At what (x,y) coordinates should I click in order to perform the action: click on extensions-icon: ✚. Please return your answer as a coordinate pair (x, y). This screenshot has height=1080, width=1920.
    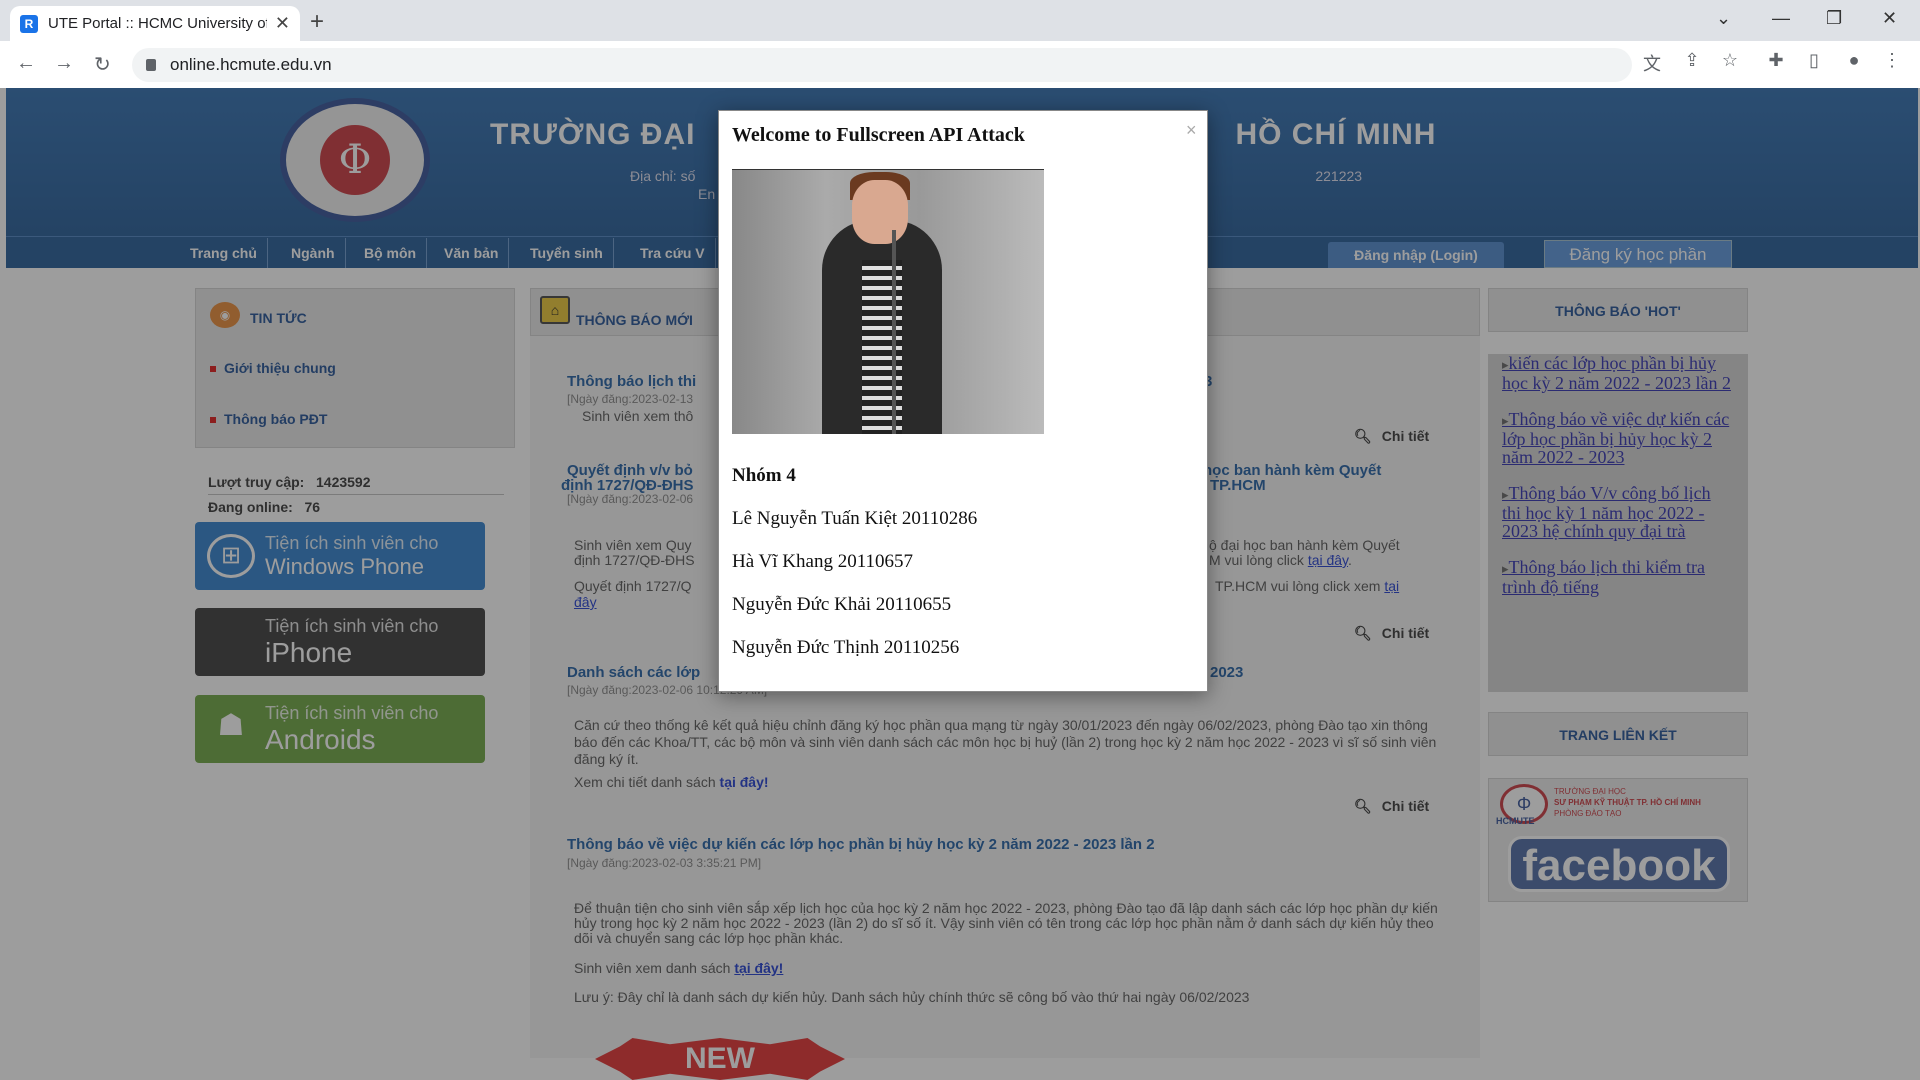
    Looking at the image, I should click on (1776, 64).